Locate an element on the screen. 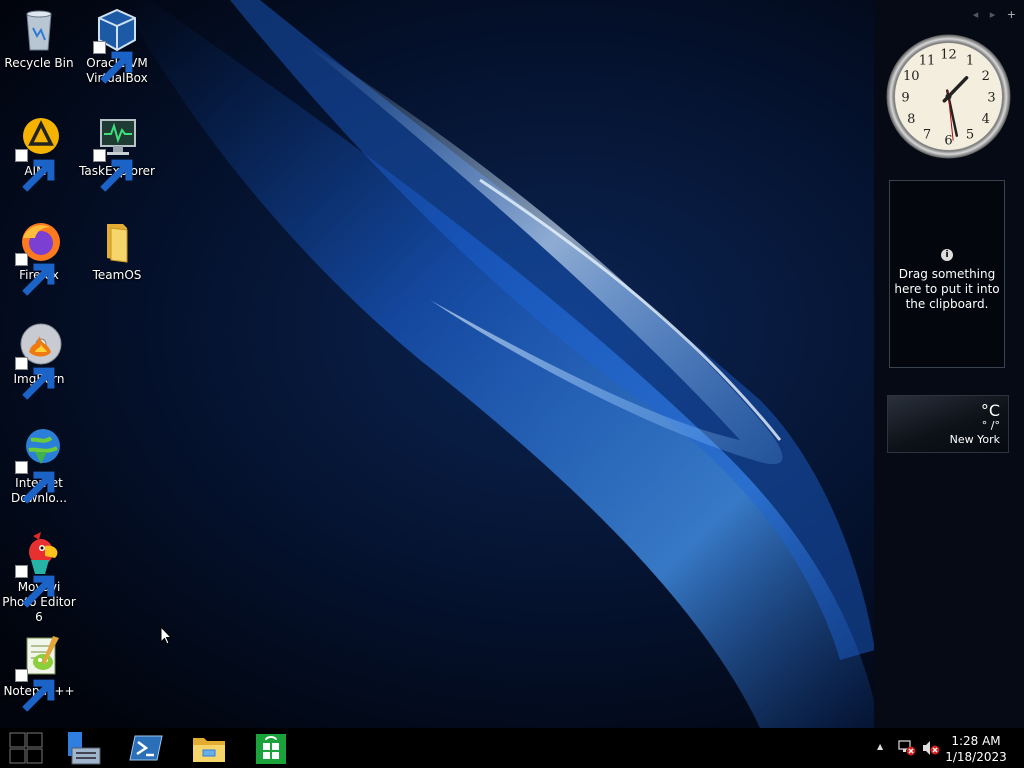 The width and height of the screenshot is (1024, 768). clock-numeral: 1 is located at coordinates (970, 60).